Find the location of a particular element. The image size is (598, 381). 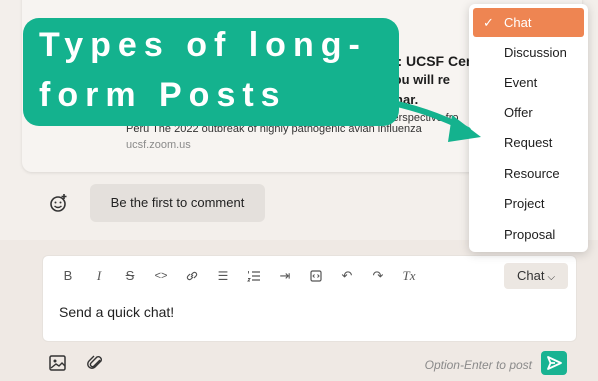

overlay-title-line1: Types of long- is located at coordinates (203, 45).